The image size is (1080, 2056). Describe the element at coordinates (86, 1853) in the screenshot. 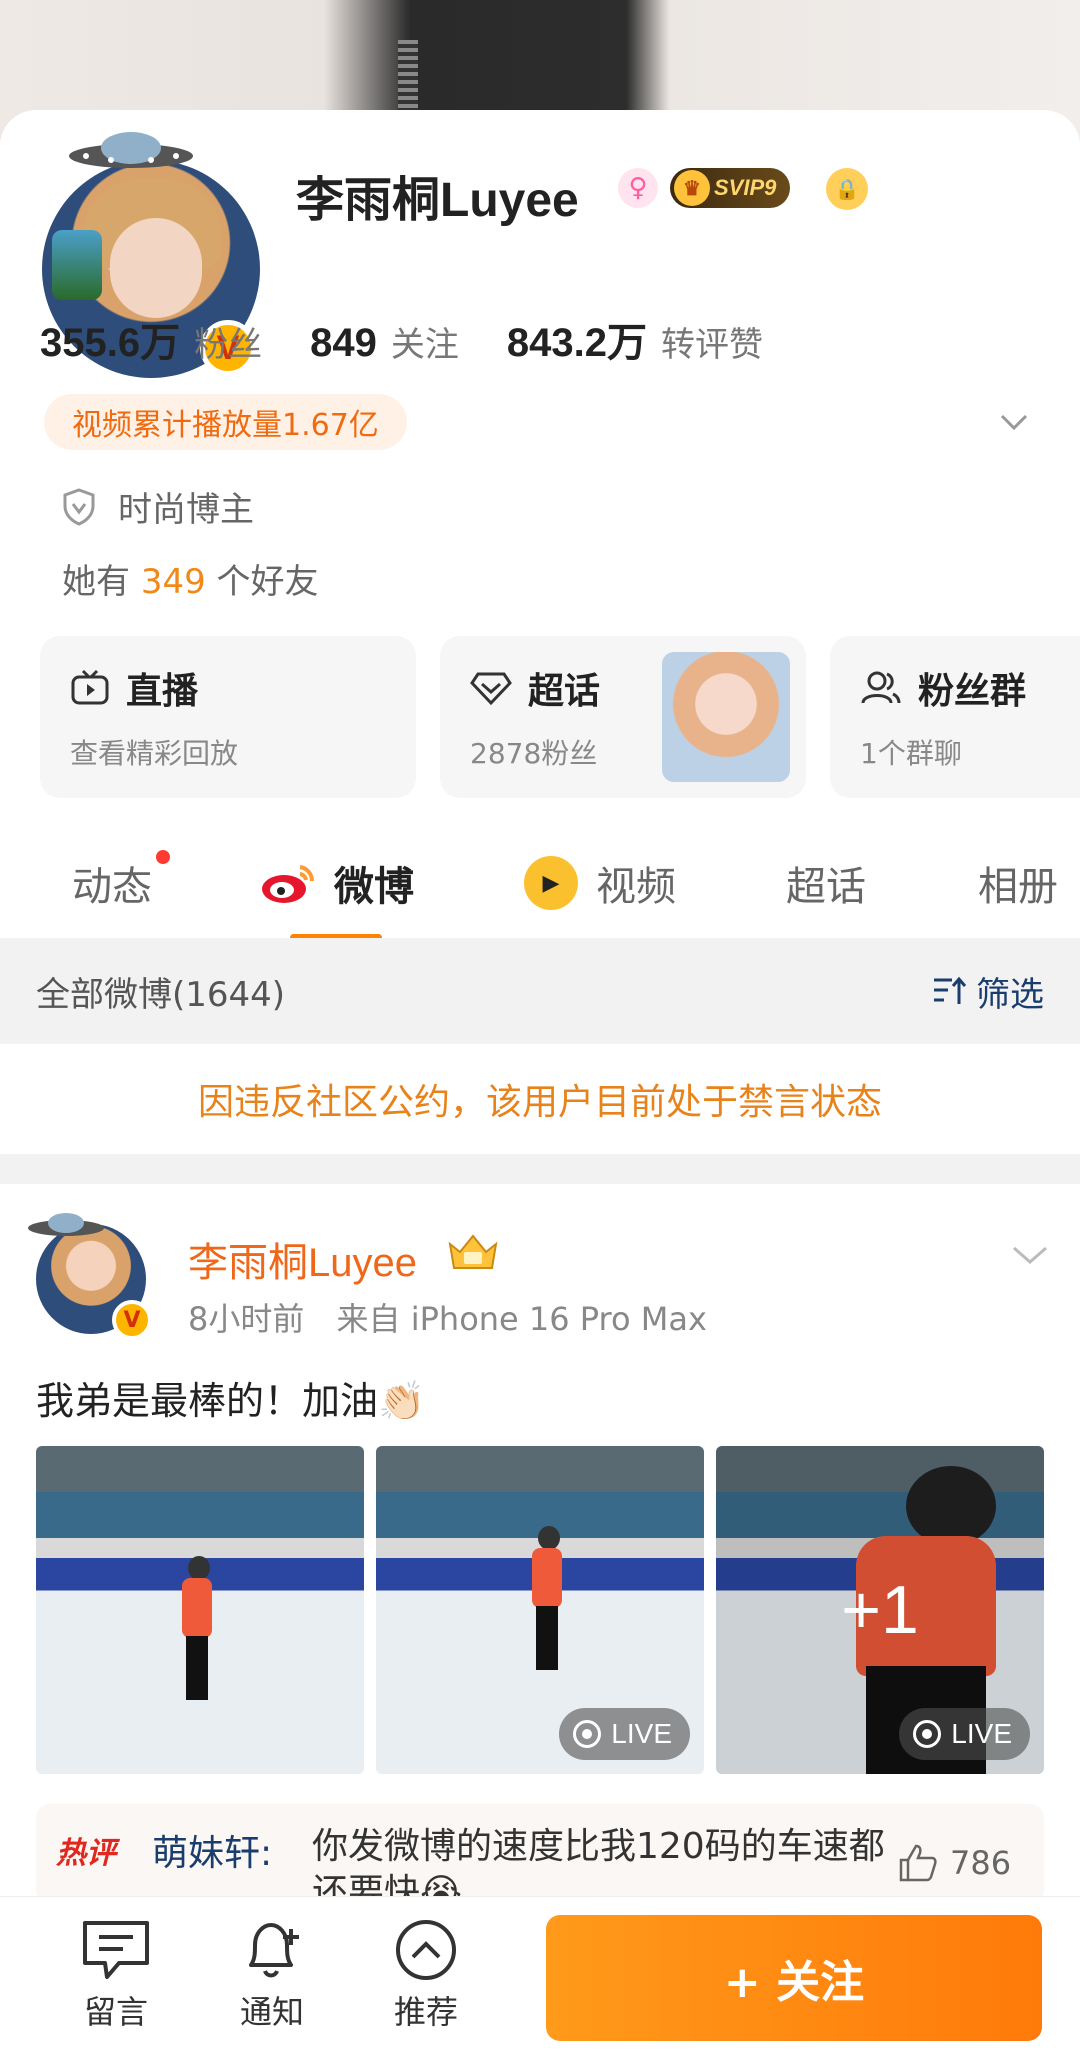

I see `hot-comment-tag: 热评` at that location.